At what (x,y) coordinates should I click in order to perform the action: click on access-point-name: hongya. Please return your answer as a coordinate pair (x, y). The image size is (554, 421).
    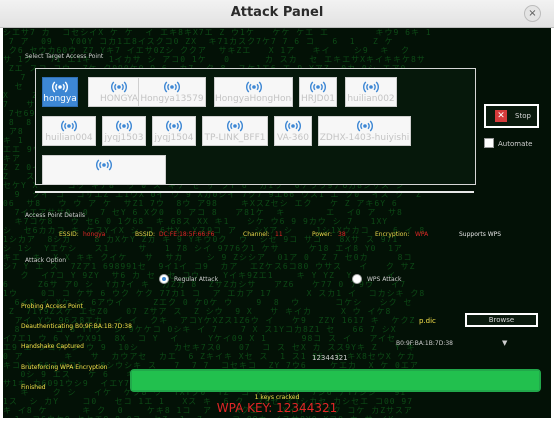
    Looking at the image, I should click on (60, 99).